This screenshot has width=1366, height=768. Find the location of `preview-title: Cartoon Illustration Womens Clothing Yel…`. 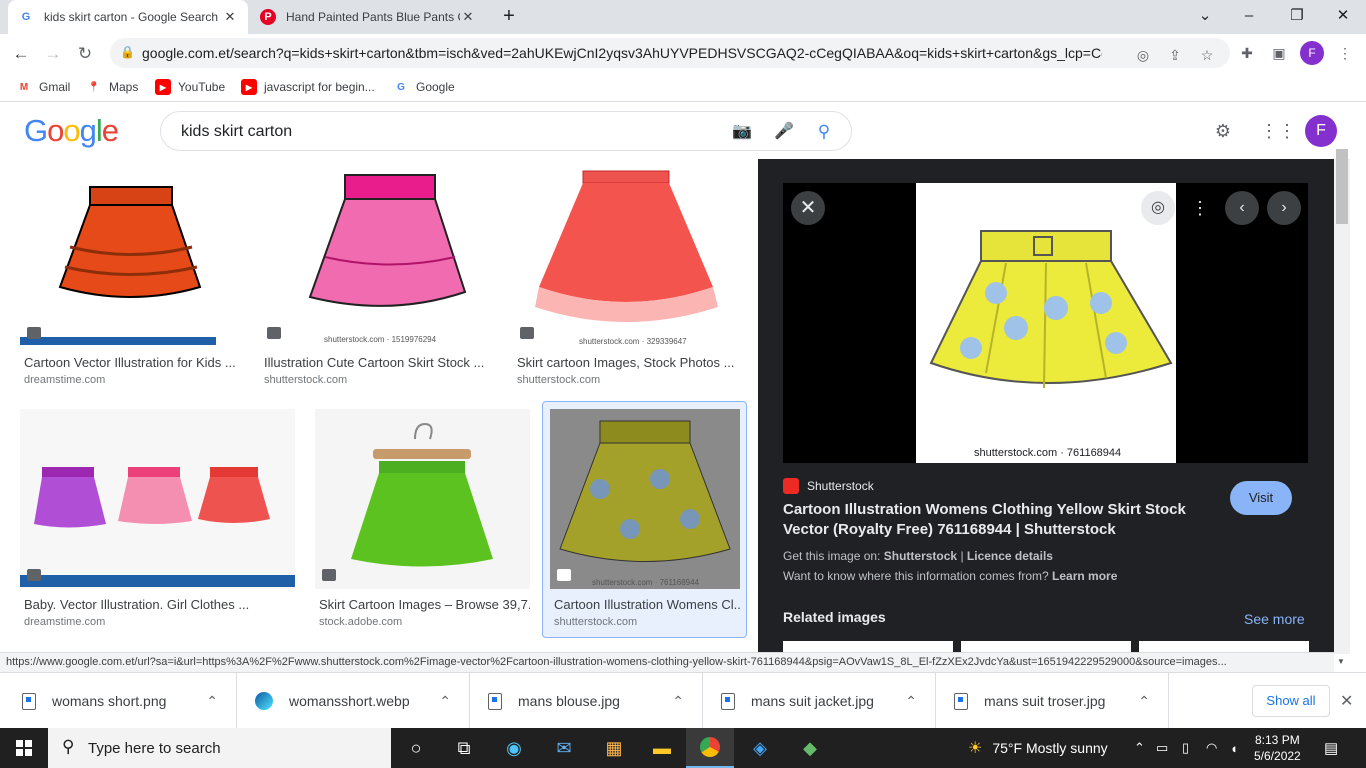

preview-title: Cartoon Illustration Womens Clothing Yel… is located at coordinates (998, 520).